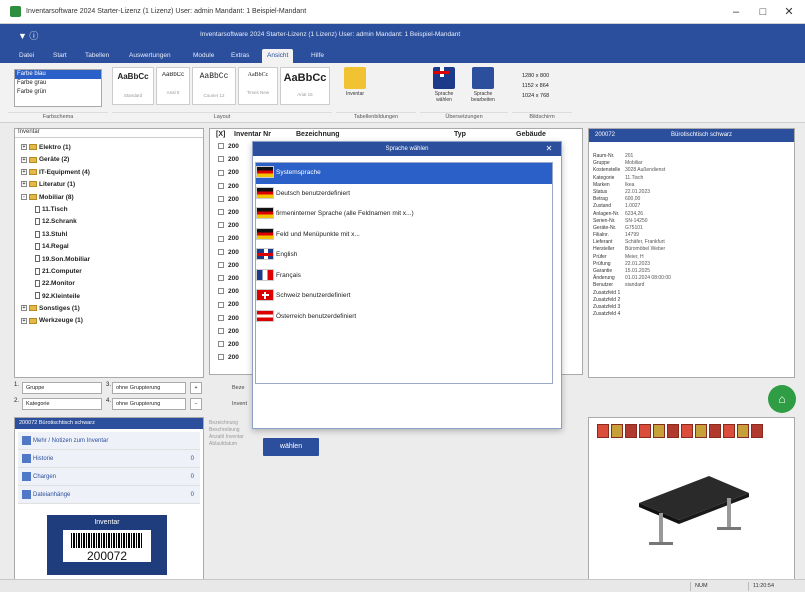  Describe the element at coordinates (109, 495) in the screenshot. I see `info-item-attachments: Dateianhänge 0` at that location.